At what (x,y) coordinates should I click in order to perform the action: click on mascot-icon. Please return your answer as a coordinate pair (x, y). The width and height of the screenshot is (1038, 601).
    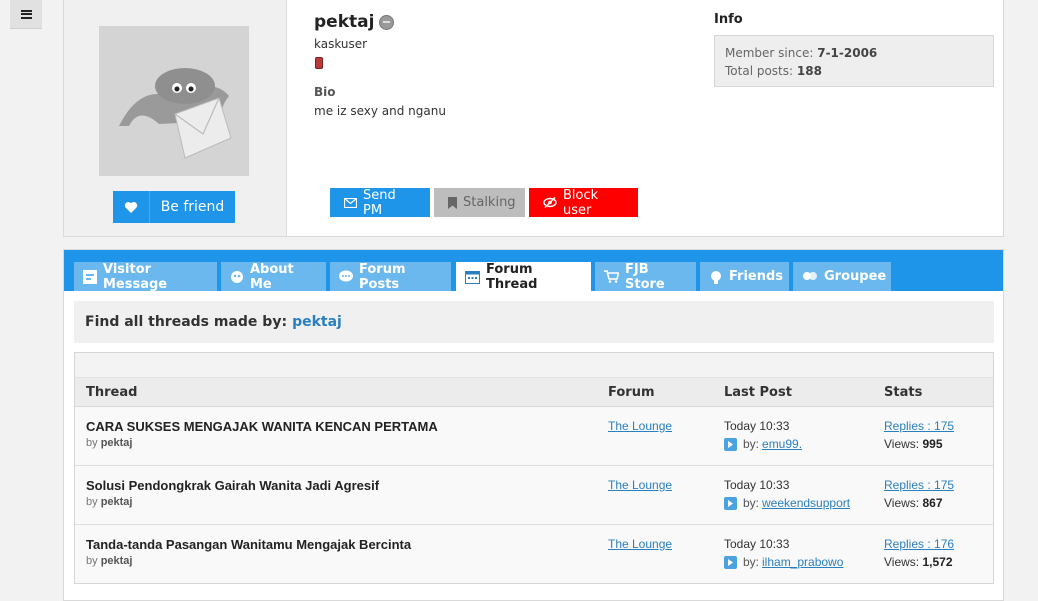
    Looking at the image, I should click on (237, 277).